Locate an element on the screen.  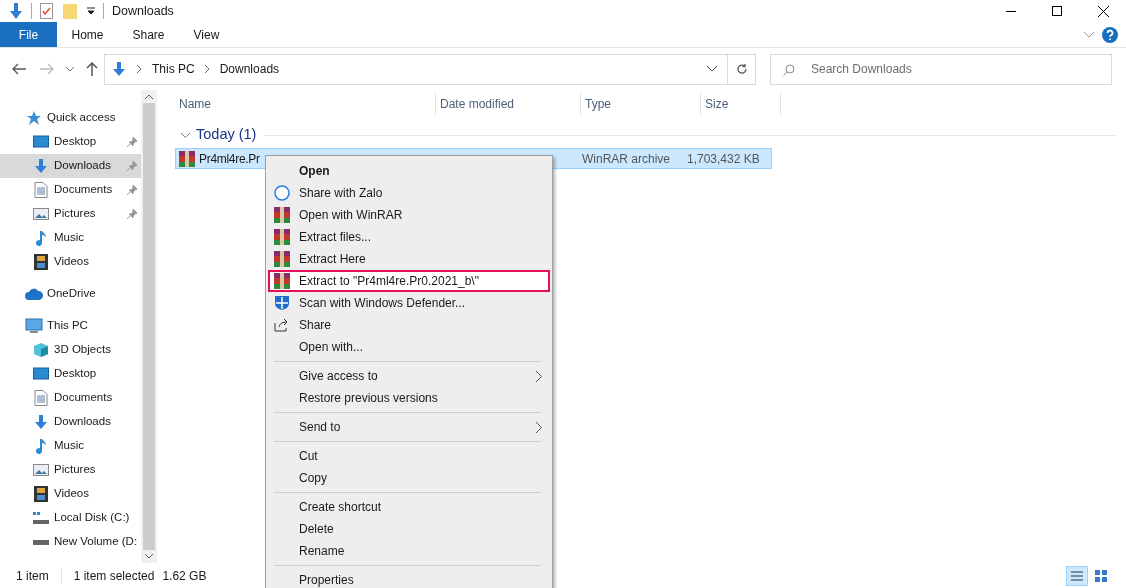
status-text: 1.62 GB is located at coordinates (184, 576).